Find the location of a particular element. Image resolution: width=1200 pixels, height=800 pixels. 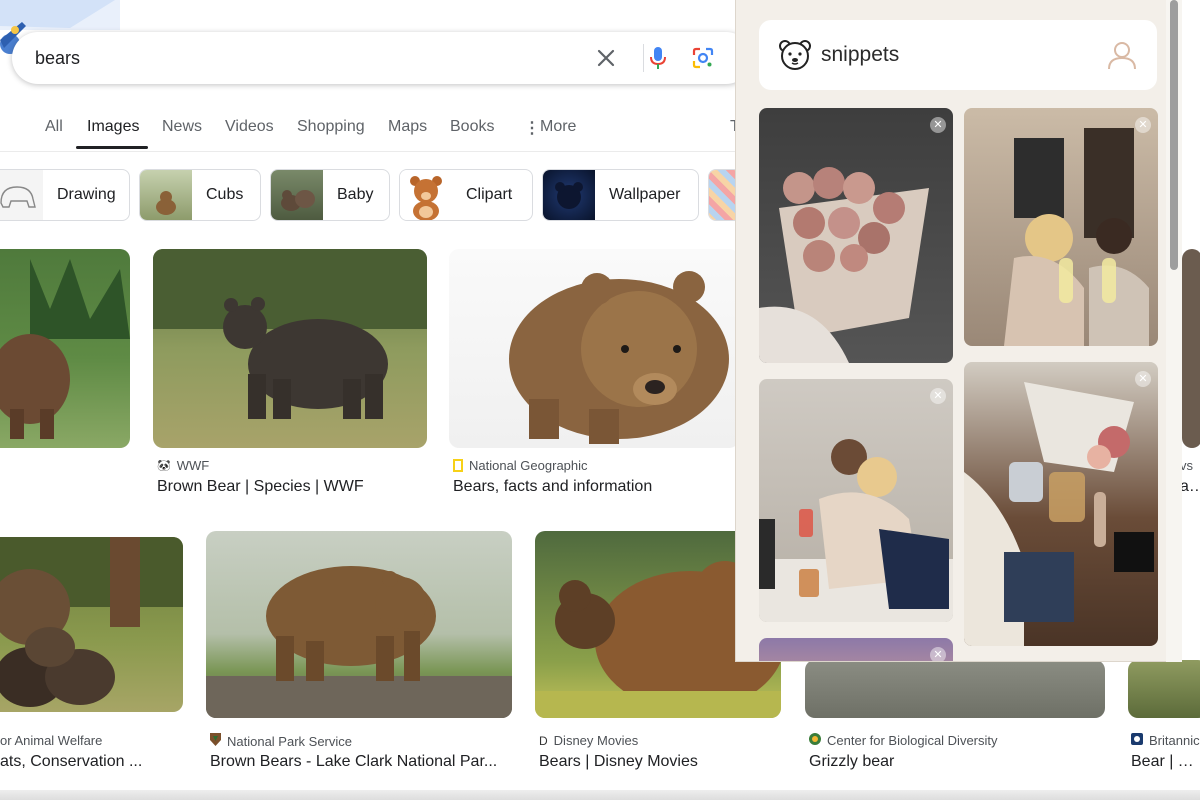

result-source: National Park Service is located at coordinates (281, 741).